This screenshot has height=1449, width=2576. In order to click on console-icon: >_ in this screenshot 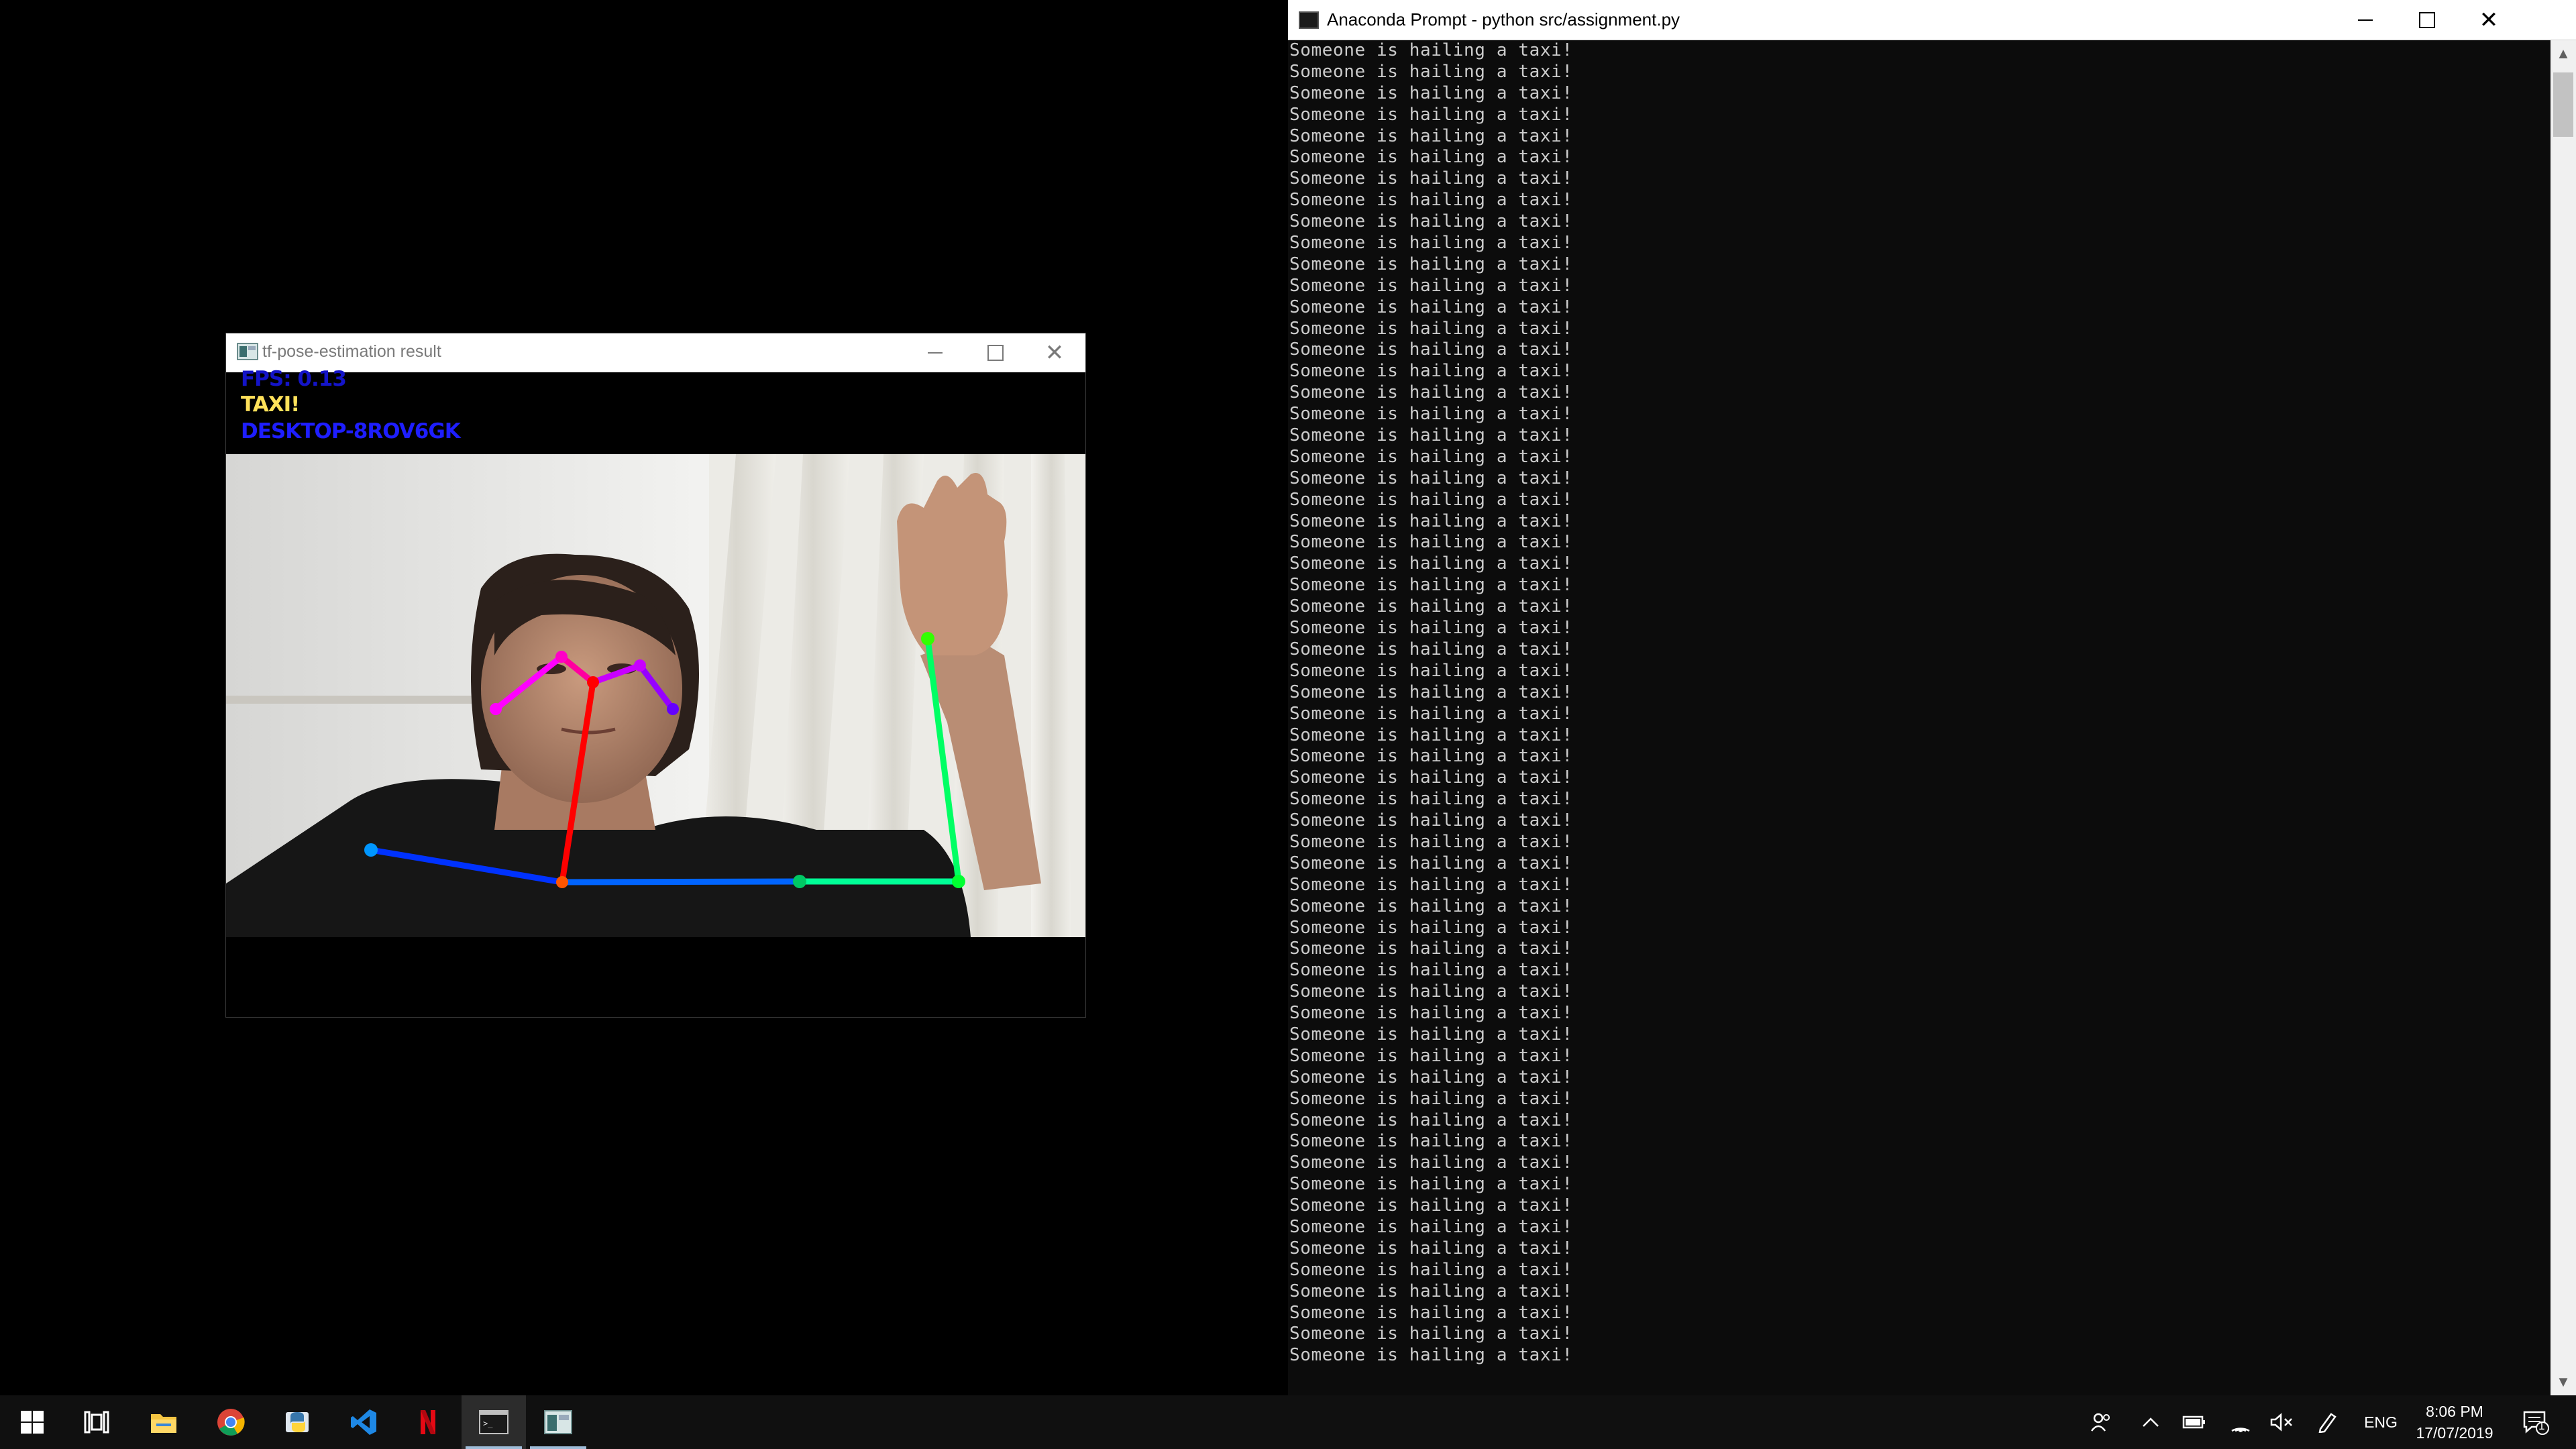, I will do `click(493, 1422)`.